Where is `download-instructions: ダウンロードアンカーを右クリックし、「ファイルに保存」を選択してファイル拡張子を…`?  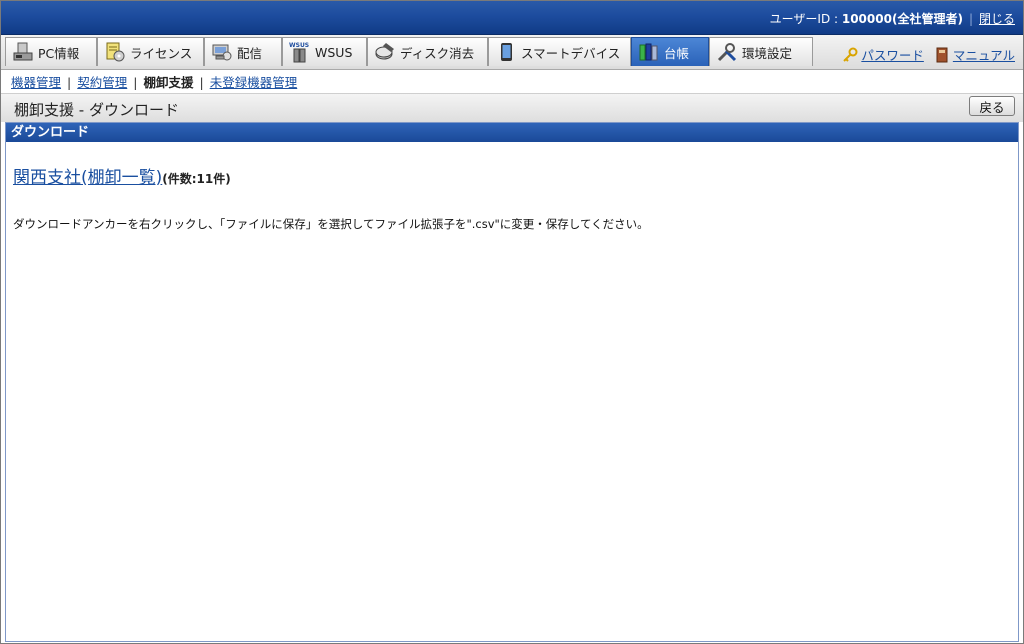 download-instructions: ダウンロードアンカーを右クリックし、「ファイルに保存」を選択してファイル拡張子を… is located at coordinates (331, 224).